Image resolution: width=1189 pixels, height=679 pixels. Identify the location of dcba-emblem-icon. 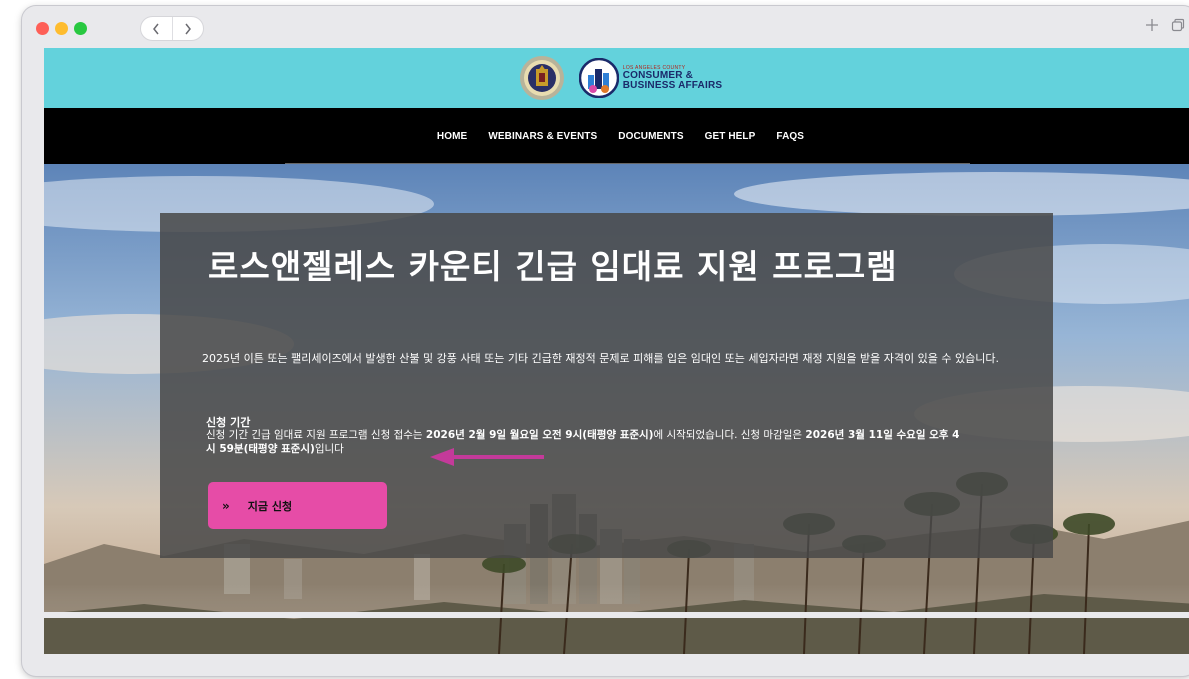
(598, 78).